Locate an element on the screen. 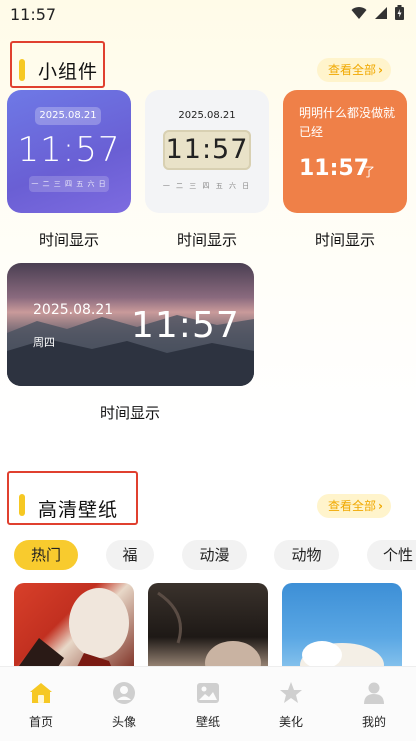 This screenshot has height=741, width=416. nav-home: 首页 is located at coordinates (41, 705).